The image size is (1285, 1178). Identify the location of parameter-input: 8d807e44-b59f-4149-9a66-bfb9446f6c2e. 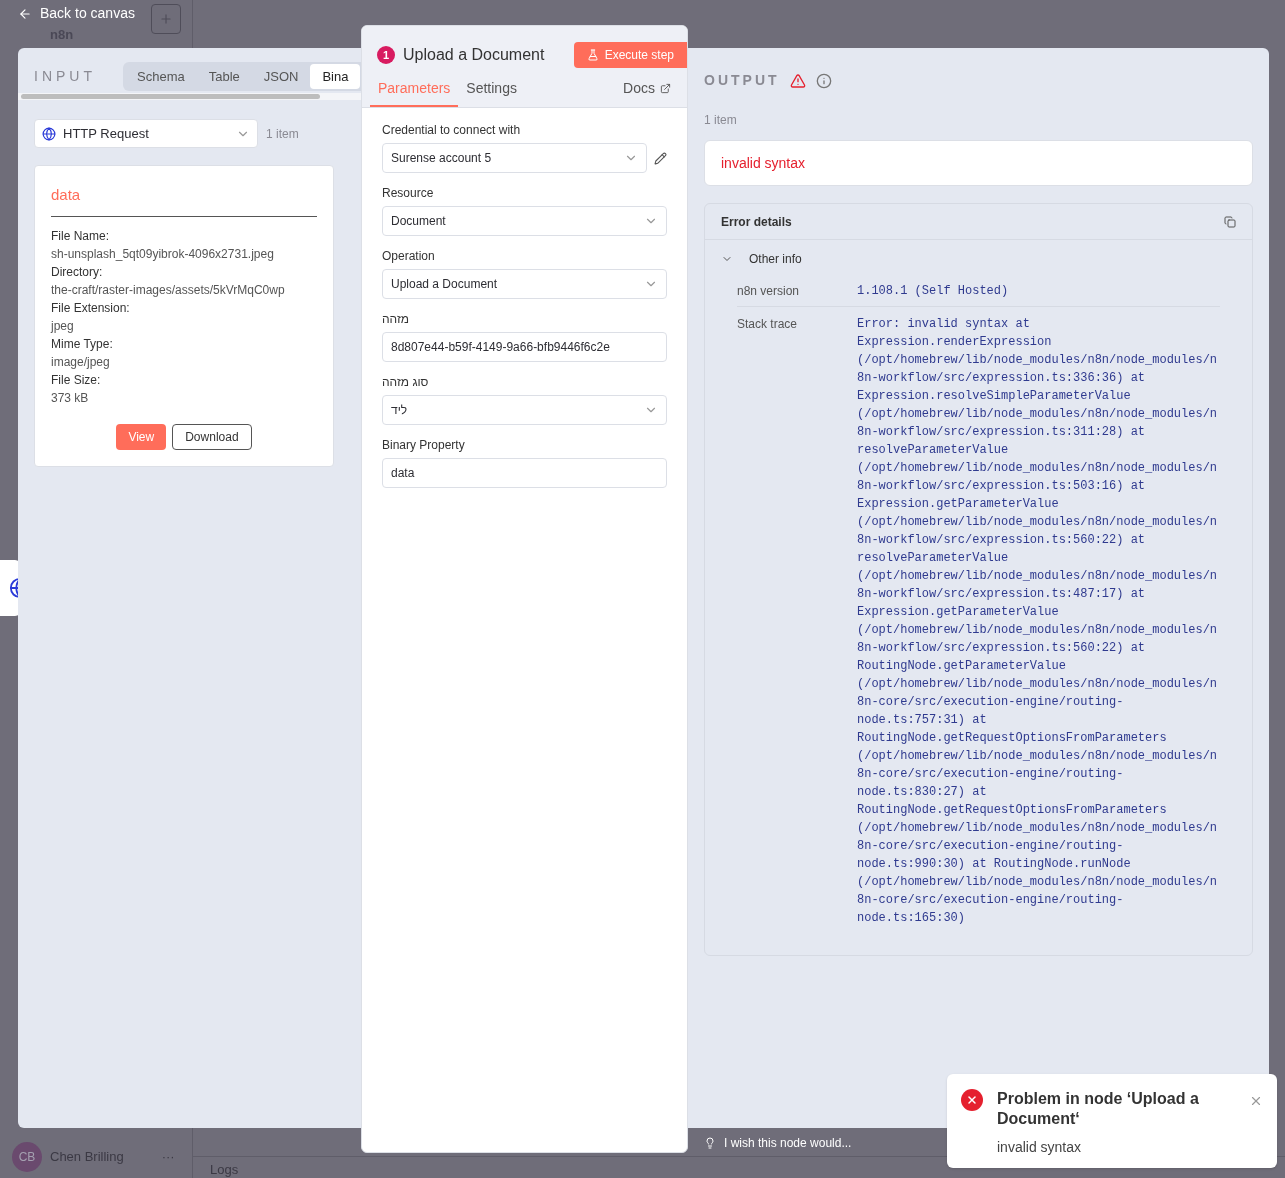
(524, 347).